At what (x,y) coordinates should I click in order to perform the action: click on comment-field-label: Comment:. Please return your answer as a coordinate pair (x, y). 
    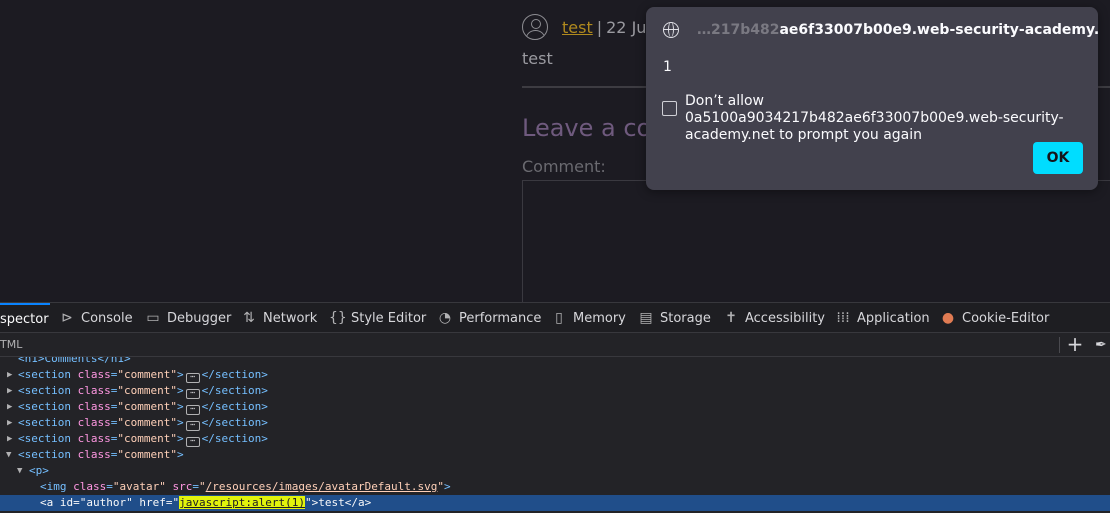
    Looking at the image, I should click on (564, 166).